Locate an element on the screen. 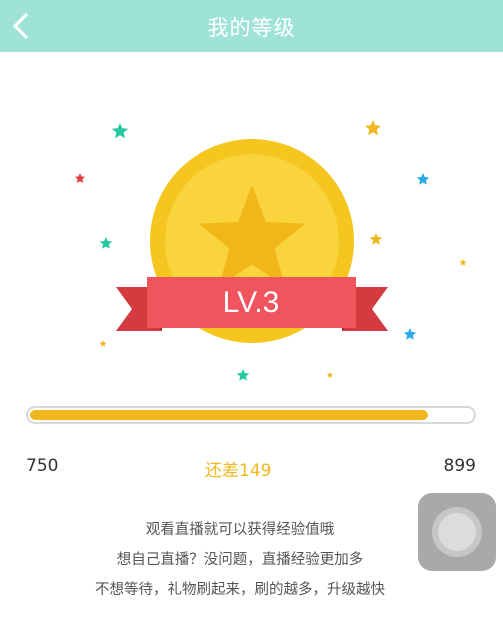 The height and width of the screenshot is (644, 503). tip-line: 想自己直播？没问题，直播经验更加多 is located at coordinates (240, 560).